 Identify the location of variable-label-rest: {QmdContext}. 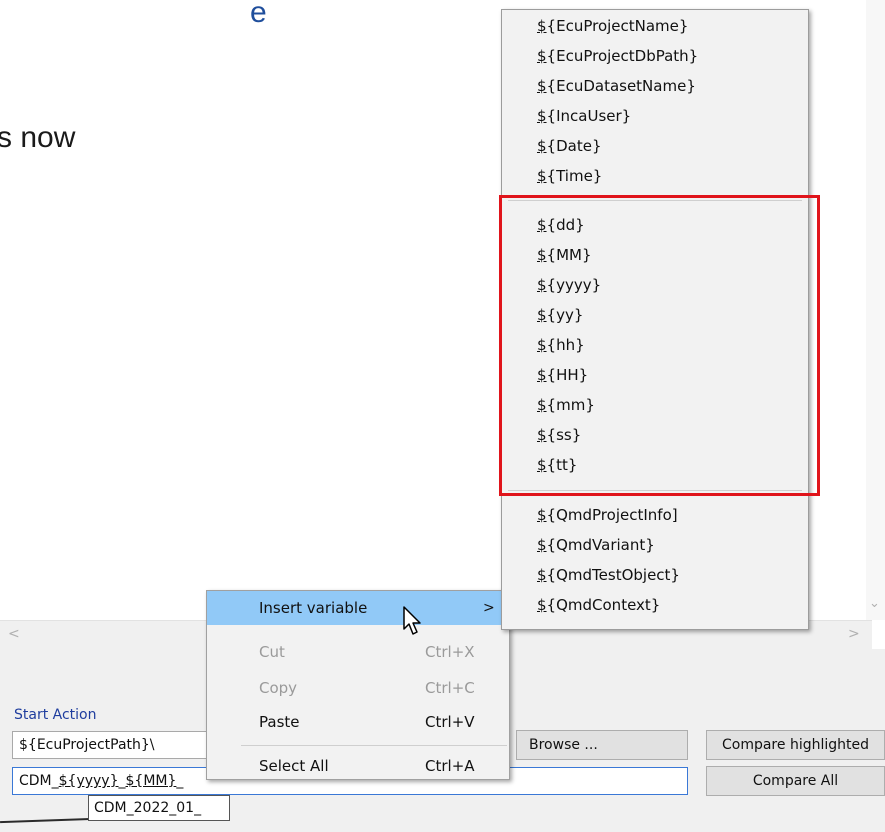
(603, 605).